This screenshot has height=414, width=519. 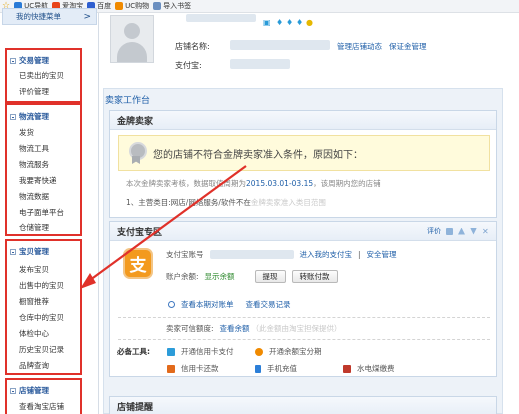 What do you see at coordinates (326, 254) in the screenshot?
I see `enter-alipay-link: 进入我的支付宝` at bounding box center [326, 254].